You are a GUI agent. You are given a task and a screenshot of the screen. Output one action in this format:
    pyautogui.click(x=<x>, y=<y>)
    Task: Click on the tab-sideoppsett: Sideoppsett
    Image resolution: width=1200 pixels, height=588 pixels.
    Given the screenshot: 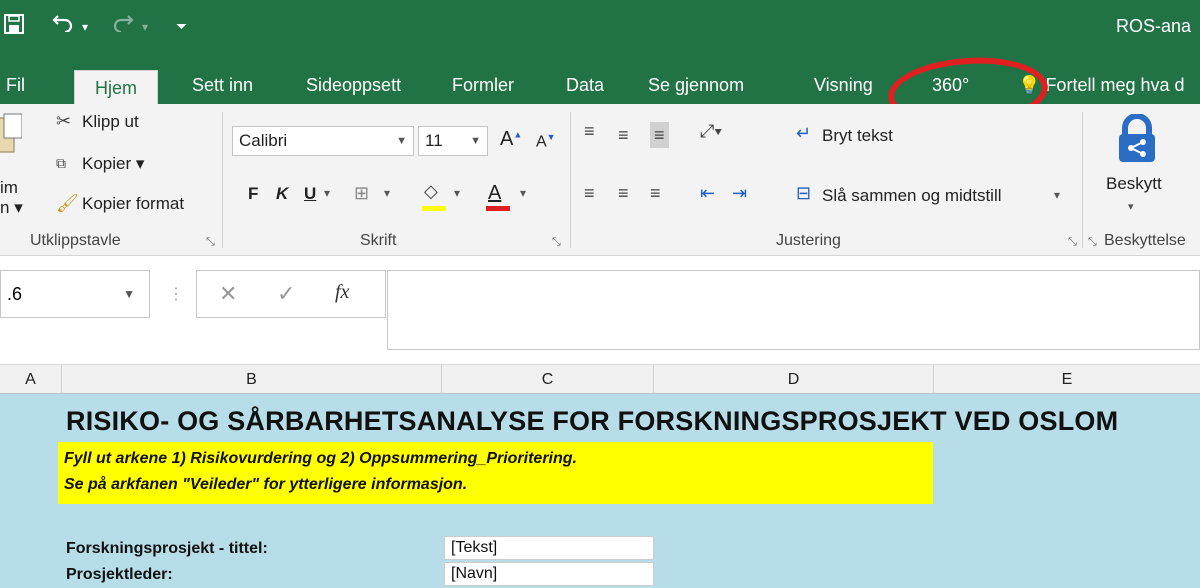 What is the action you would take?
    pyautogui.click(x=353, y=85)
    